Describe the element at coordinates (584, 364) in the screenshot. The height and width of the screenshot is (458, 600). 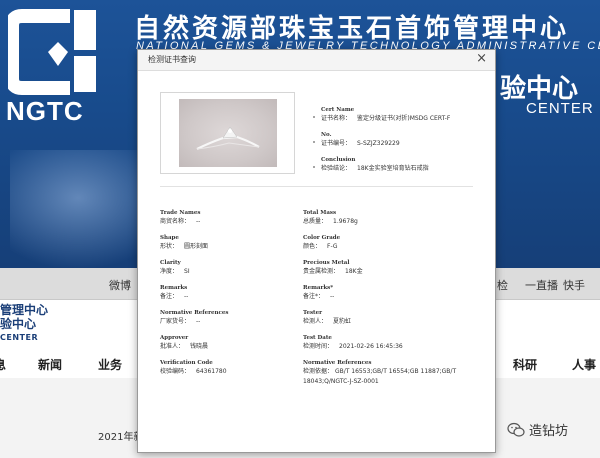
I see `main-nav-personnel: 人事` at that location.